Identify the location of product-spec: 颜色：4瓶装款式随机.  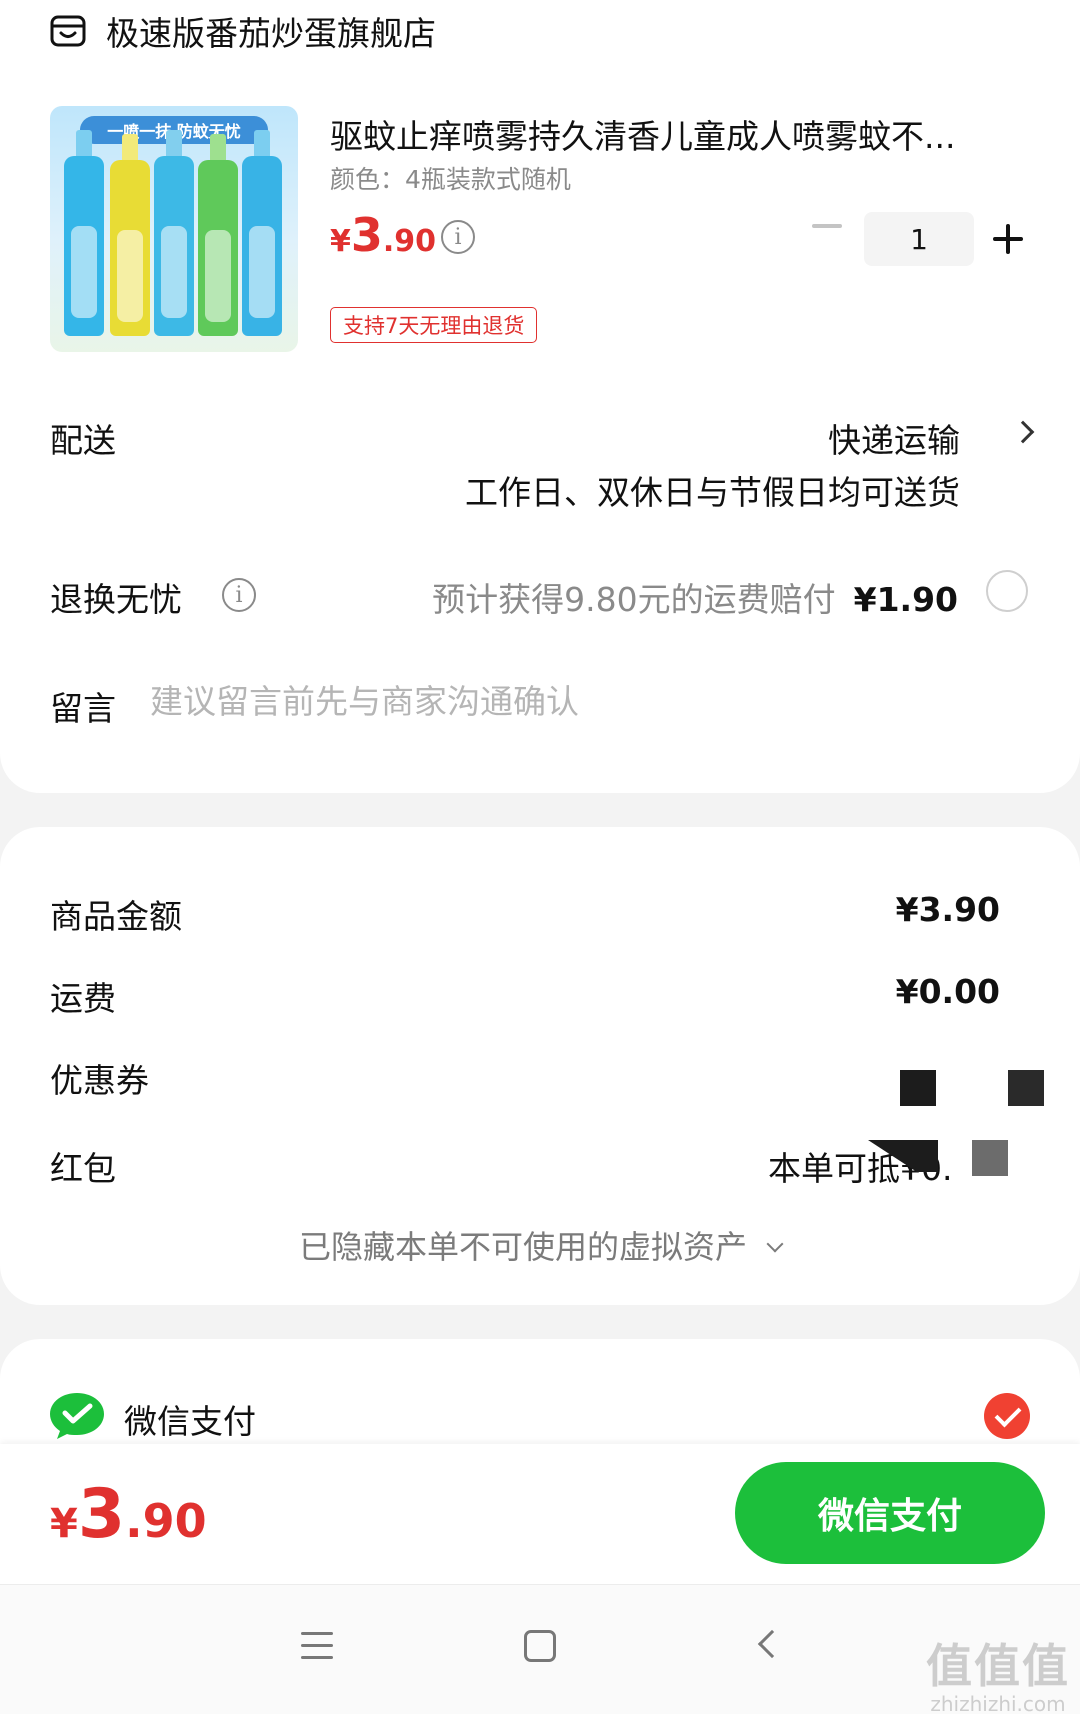
(450, 178).